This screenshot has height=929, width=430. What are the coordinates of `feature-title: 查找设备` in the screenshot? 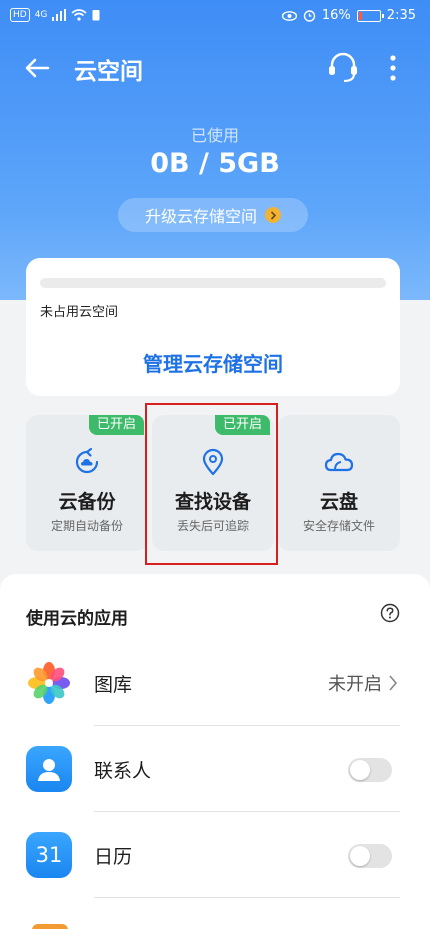 It's located at (212, 502).